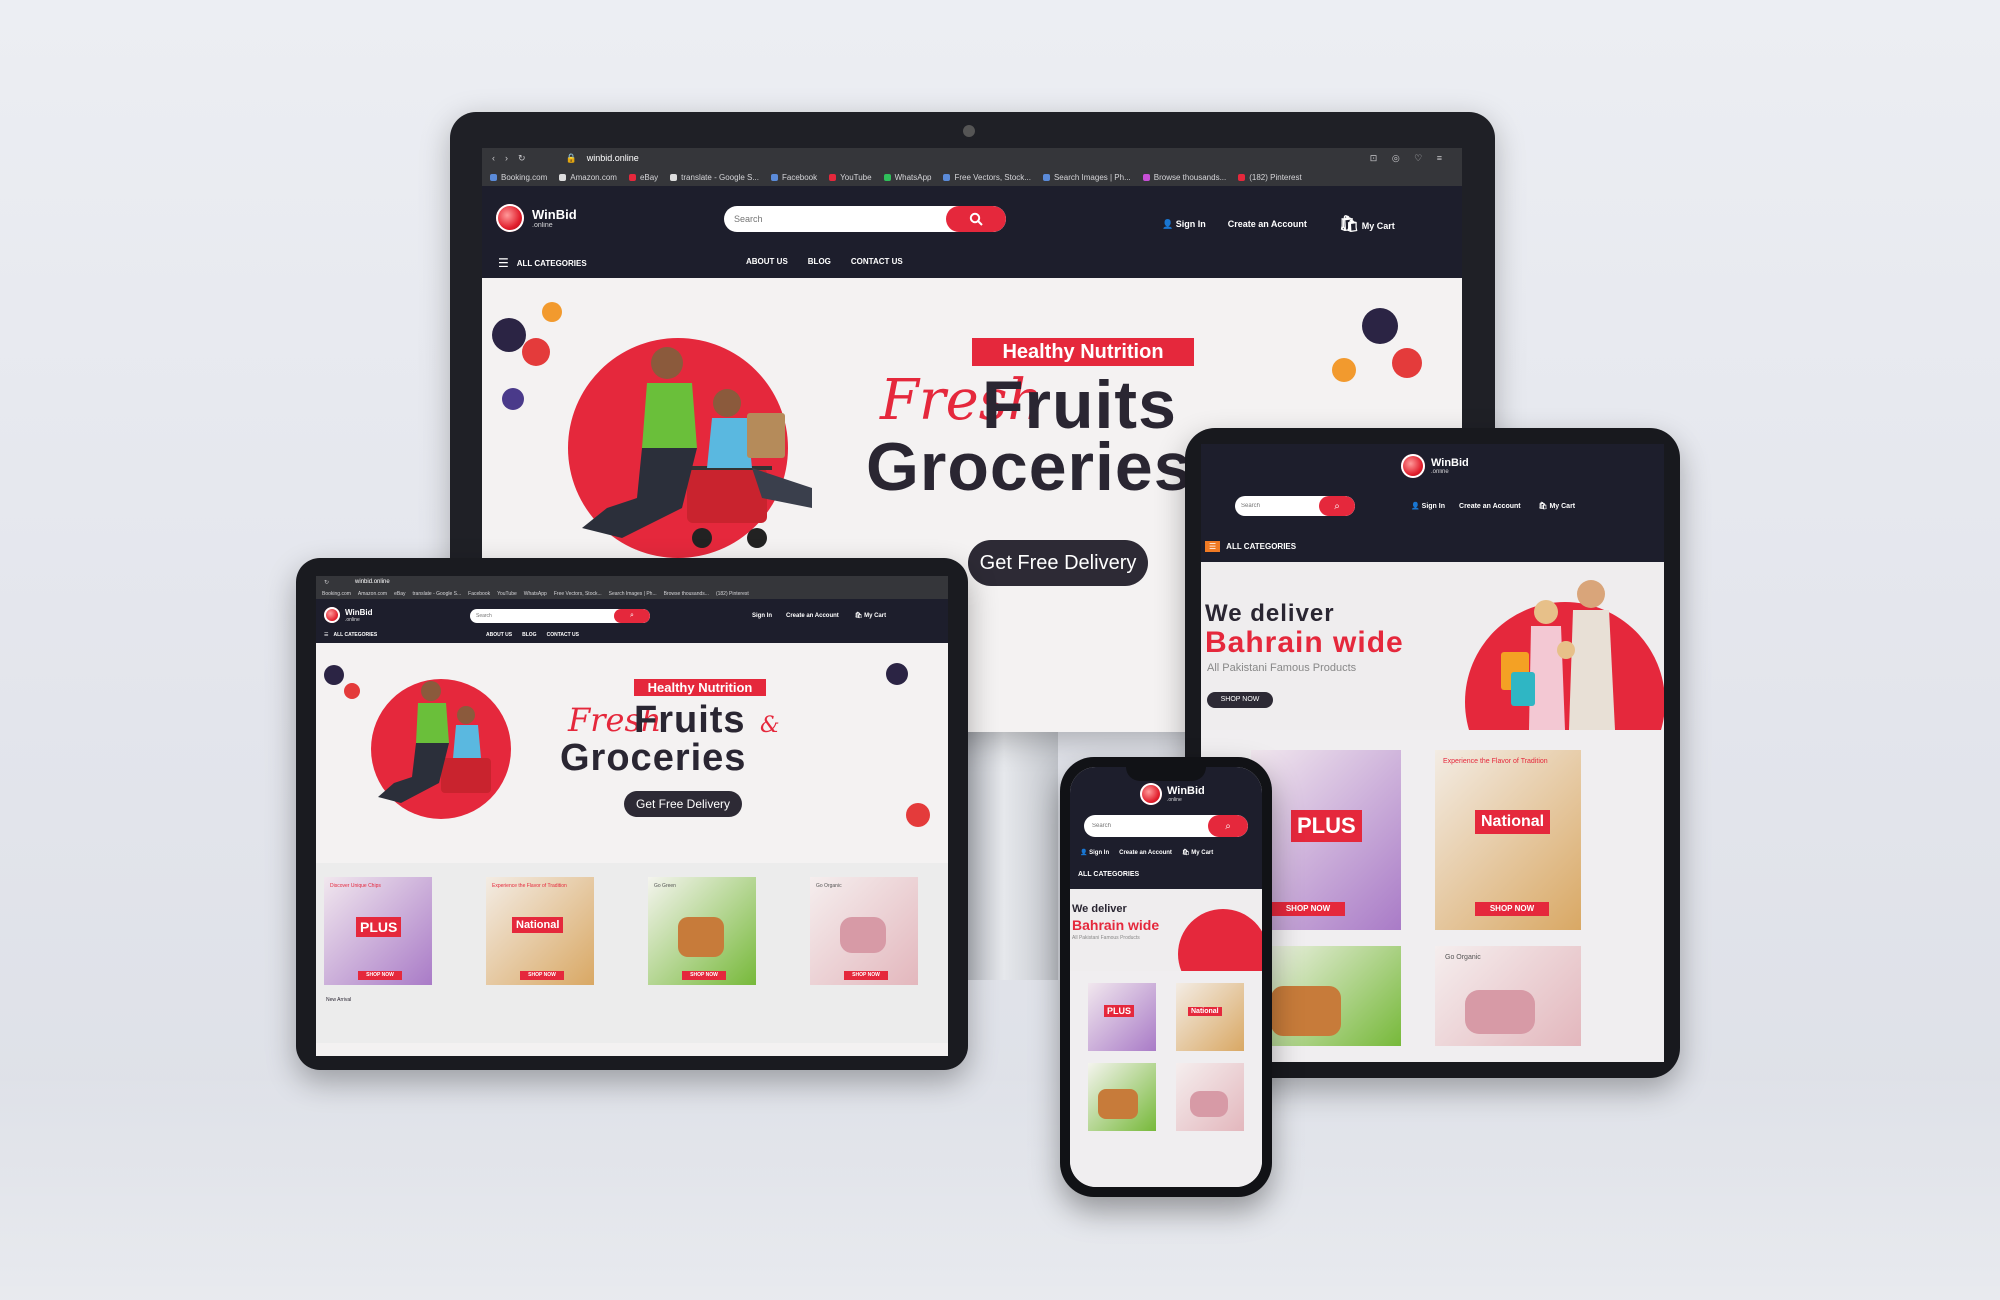 This screenshot has width=2000, height=1300. I want to click on extensions-icons: ⊡ ◎ ♡ ≡, so click(1409, 158).